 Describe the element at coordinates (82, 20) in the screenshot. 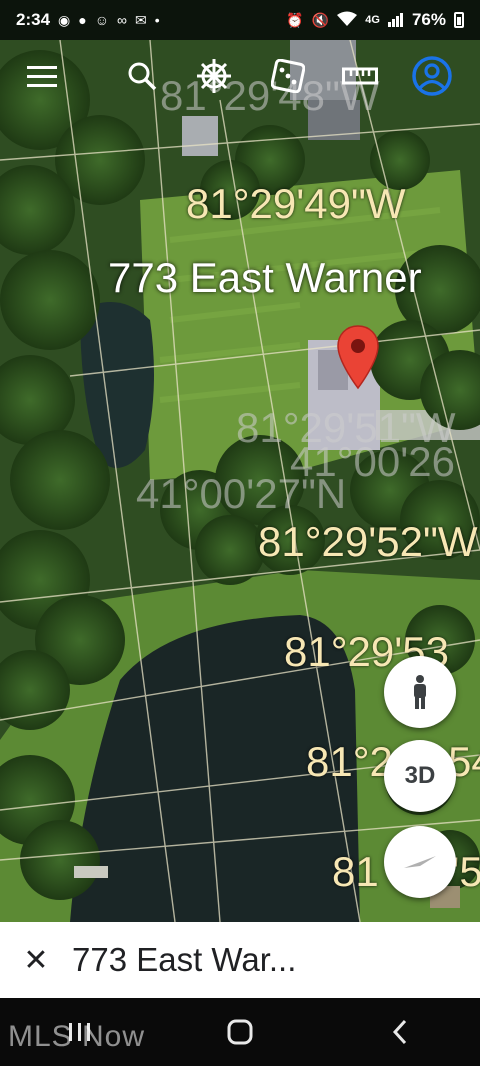

I see `facebook-icon: ●` at that location.